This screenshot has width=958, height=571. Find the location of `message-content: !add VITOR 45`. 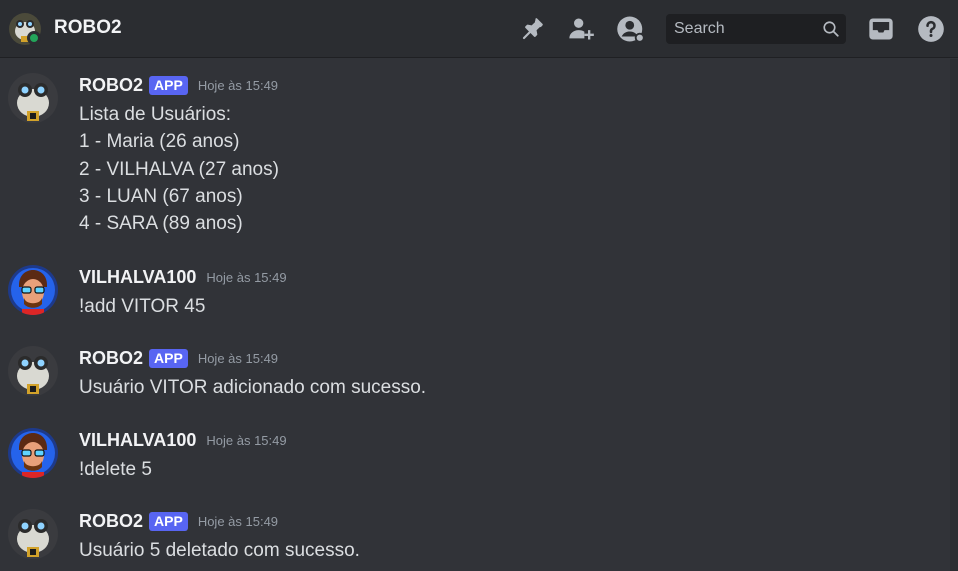

message-content: !add VITOR 45 is located at coordinates (142, 306).